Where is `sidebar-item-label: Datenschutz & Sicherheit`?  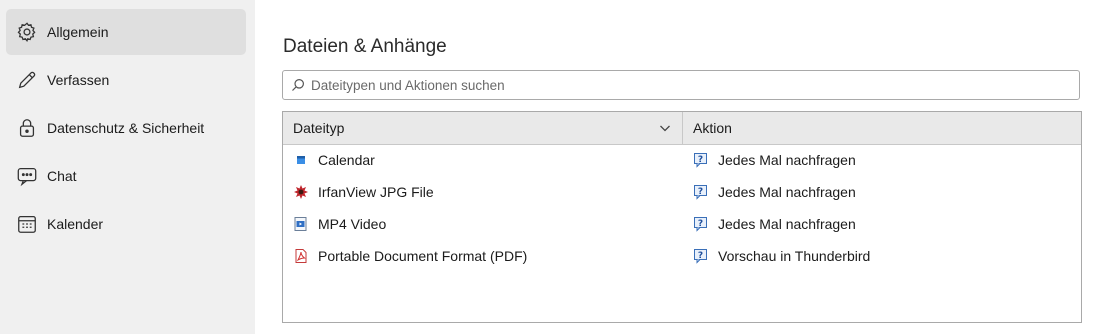
sidebar-item-label: Datenschutz & Sicherheit is located at coordinates (126, 128).